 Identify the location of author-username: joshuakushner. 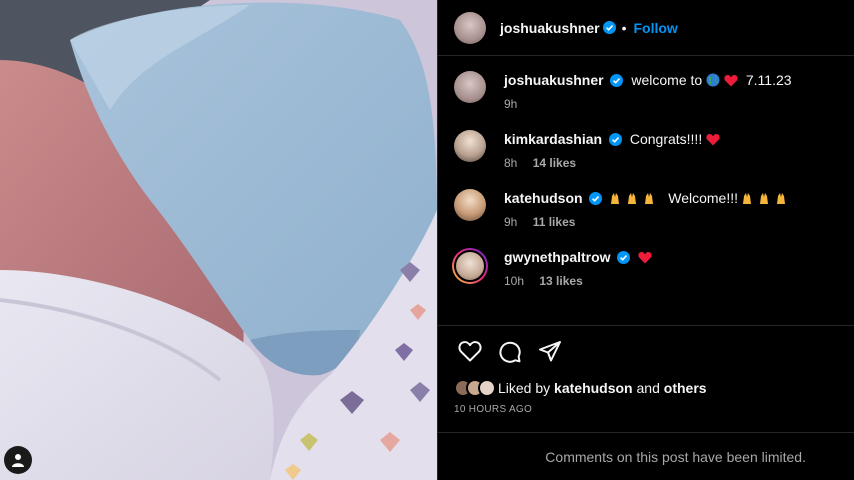
(550, 28).